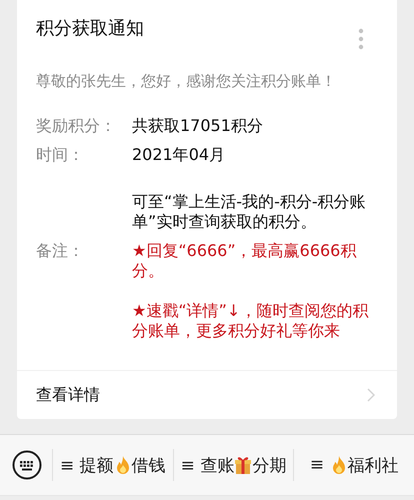 The height and width of the screenshot is (500, 414). Describe the element at coordinates (76, 126) in the screenshot. I see `field-label: 奖励积分：` at that location.